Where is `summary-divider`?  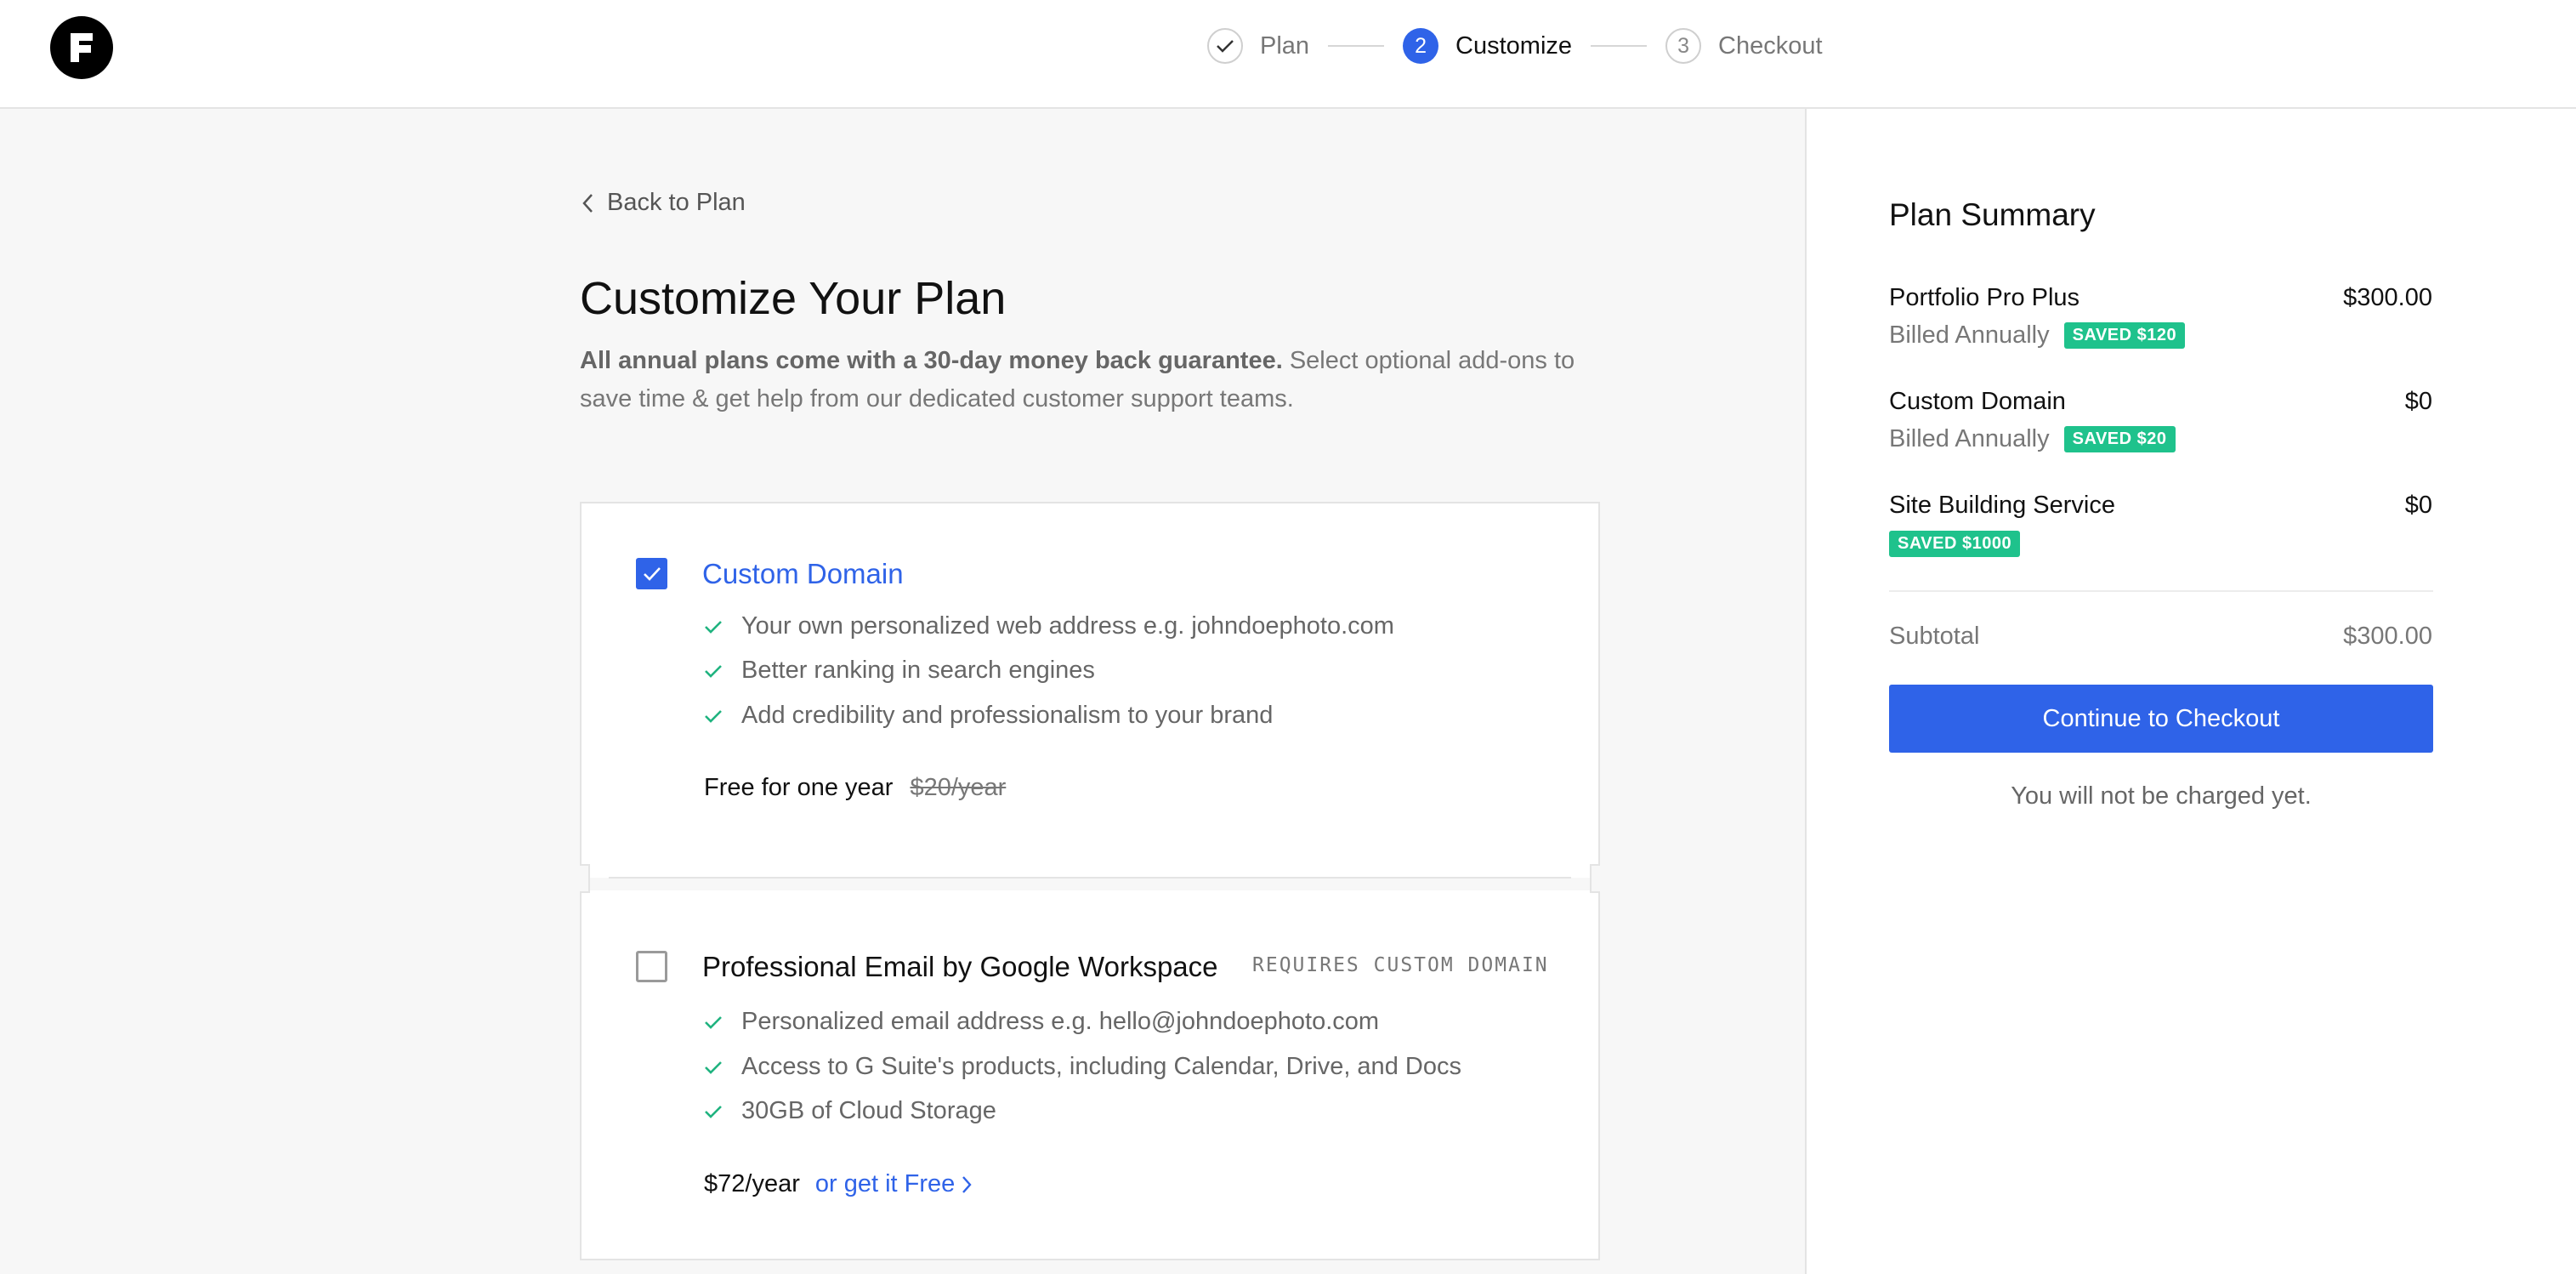
summary-divider is located at coordinates (2161, 591).